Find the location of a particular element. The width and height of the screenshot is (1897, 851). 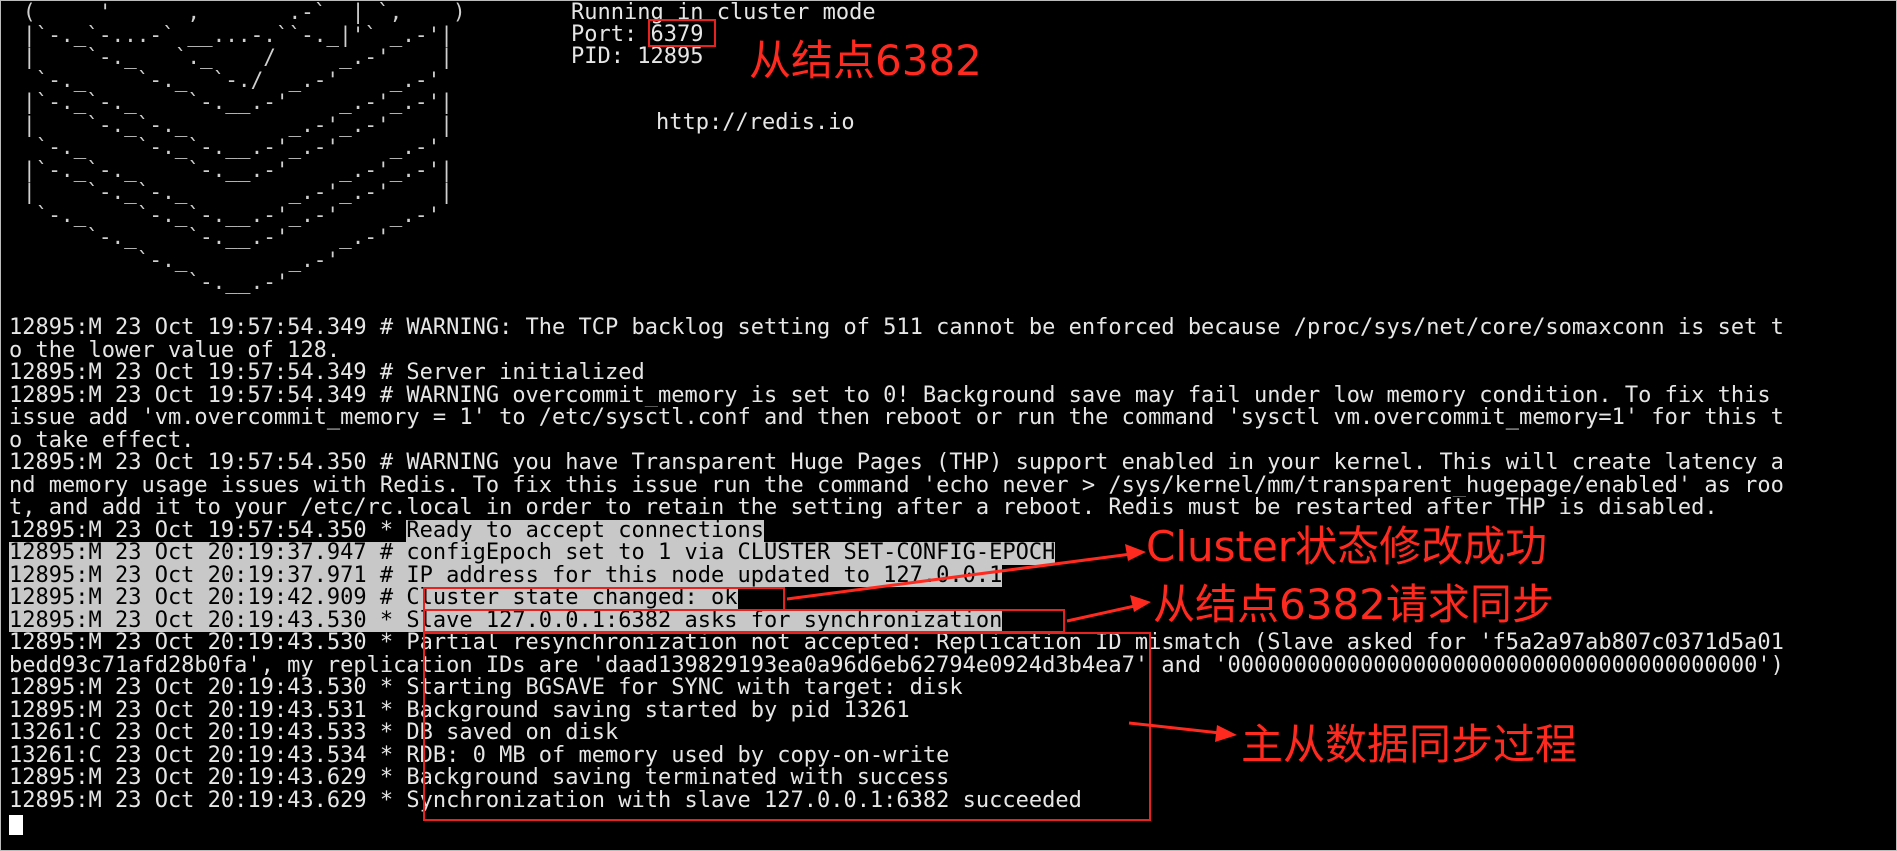

annotation-arrows is located at coordinates (1011, 643).